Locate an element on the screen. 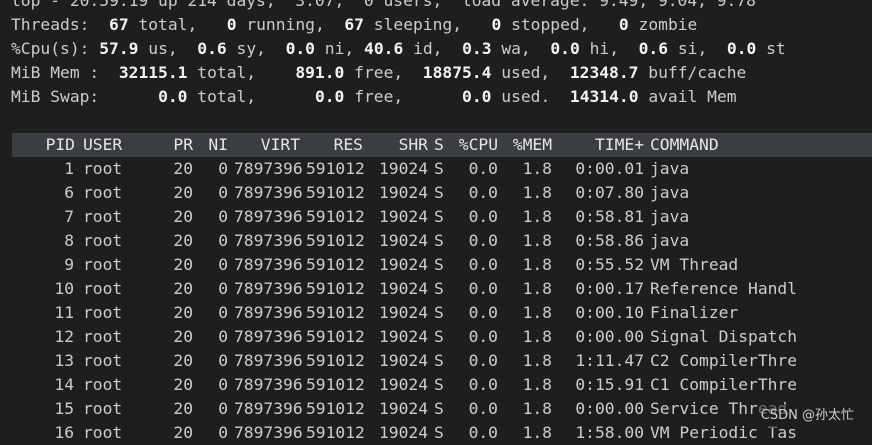 The height and width of the screenshot is (445, 872). process-time: 1:58.00 is located at coordinates (609, 432).